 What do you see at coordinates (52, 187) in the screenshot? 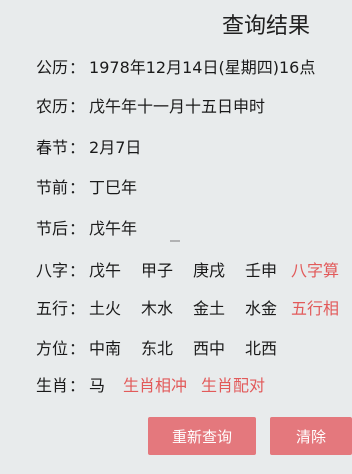
I see `jieqian-label: 节前` at bounding box center [52, 187].